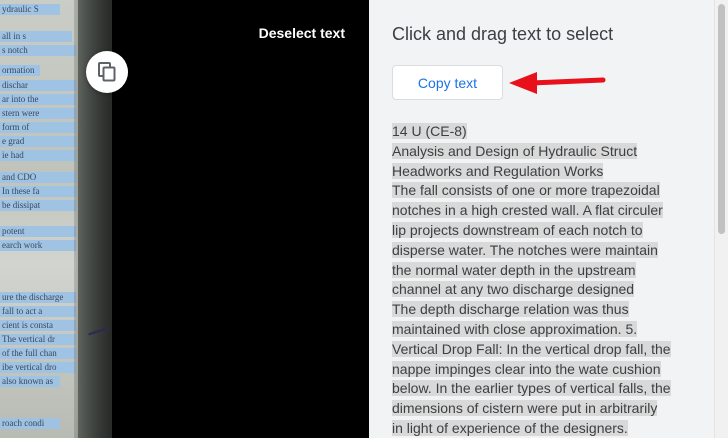 Image resolution: width=728 pixels, height=438 pixels. What do you see at coordinates (20, 99) in the screenshot?
I see `region-text: ar into the` at bounding box center [20, 99].